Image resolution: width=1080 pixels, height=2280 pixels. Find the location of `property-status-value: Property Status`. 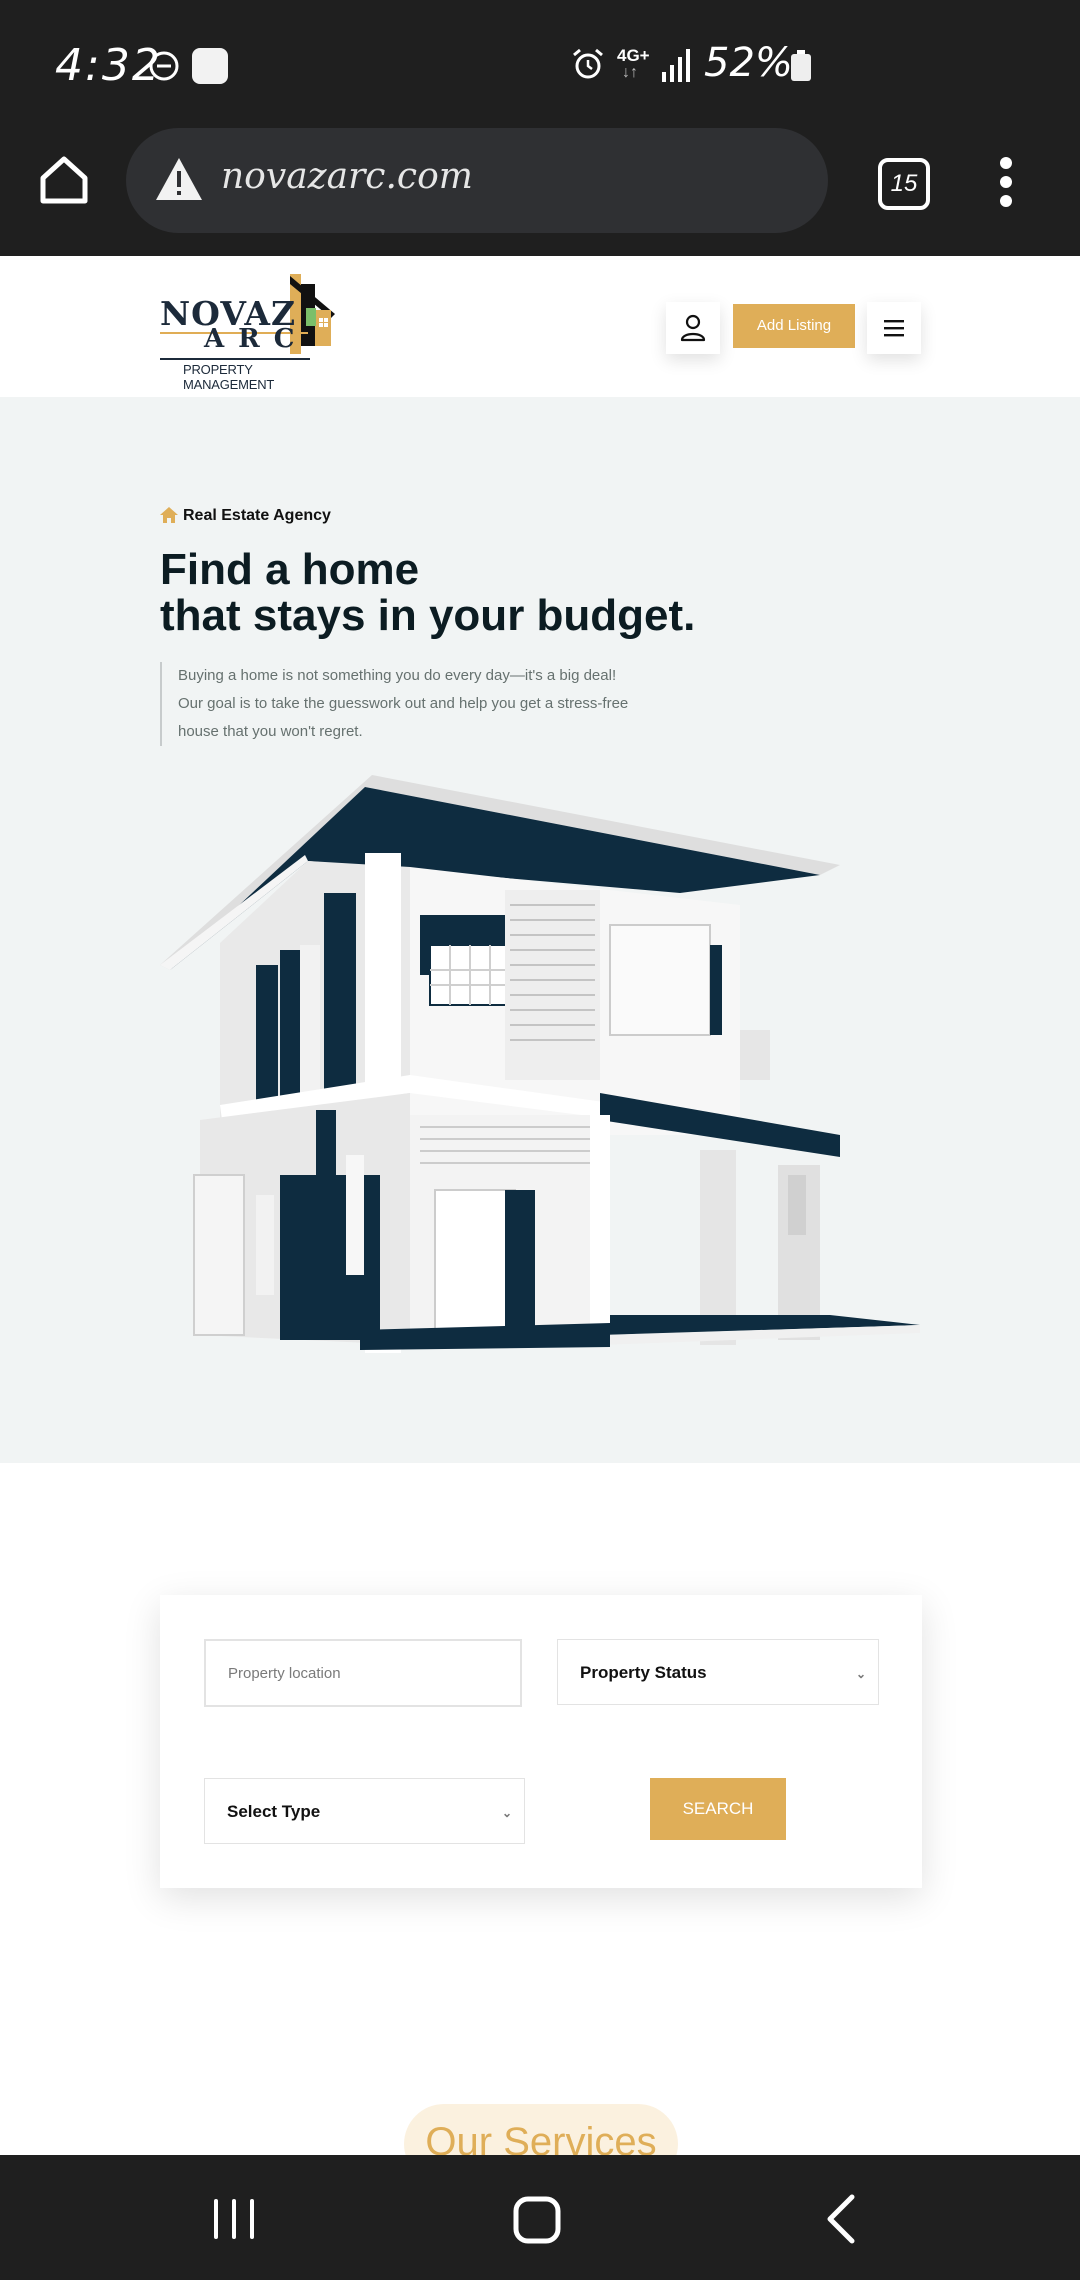

property-status-value: Property Status is located at coordinates (643, 1672).